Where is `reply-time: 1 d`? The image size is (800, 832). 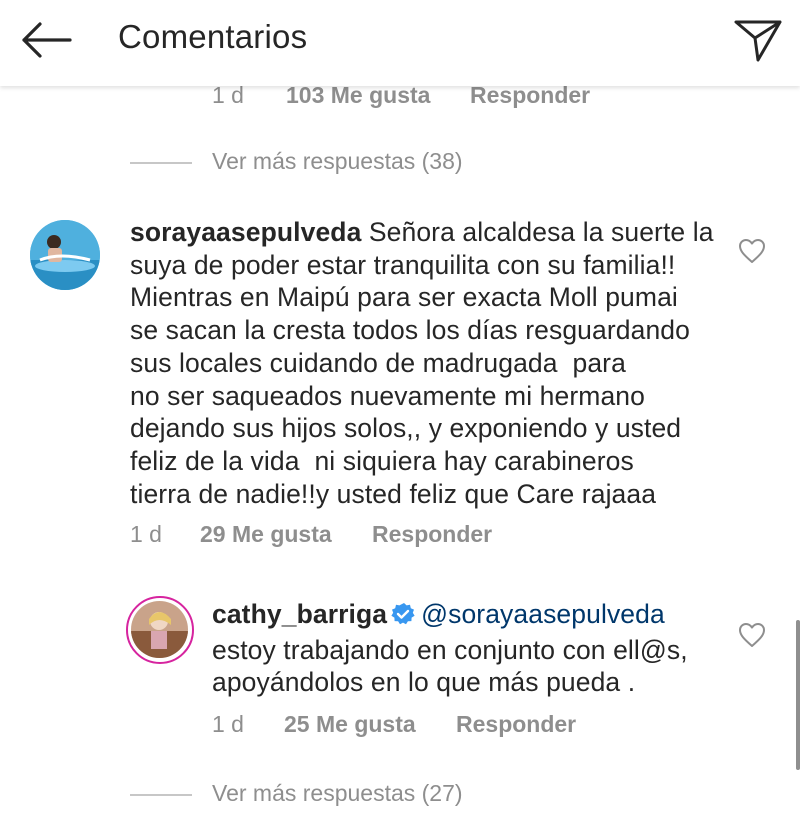 reply-time: 1 d is located at coordinates (228, 724).